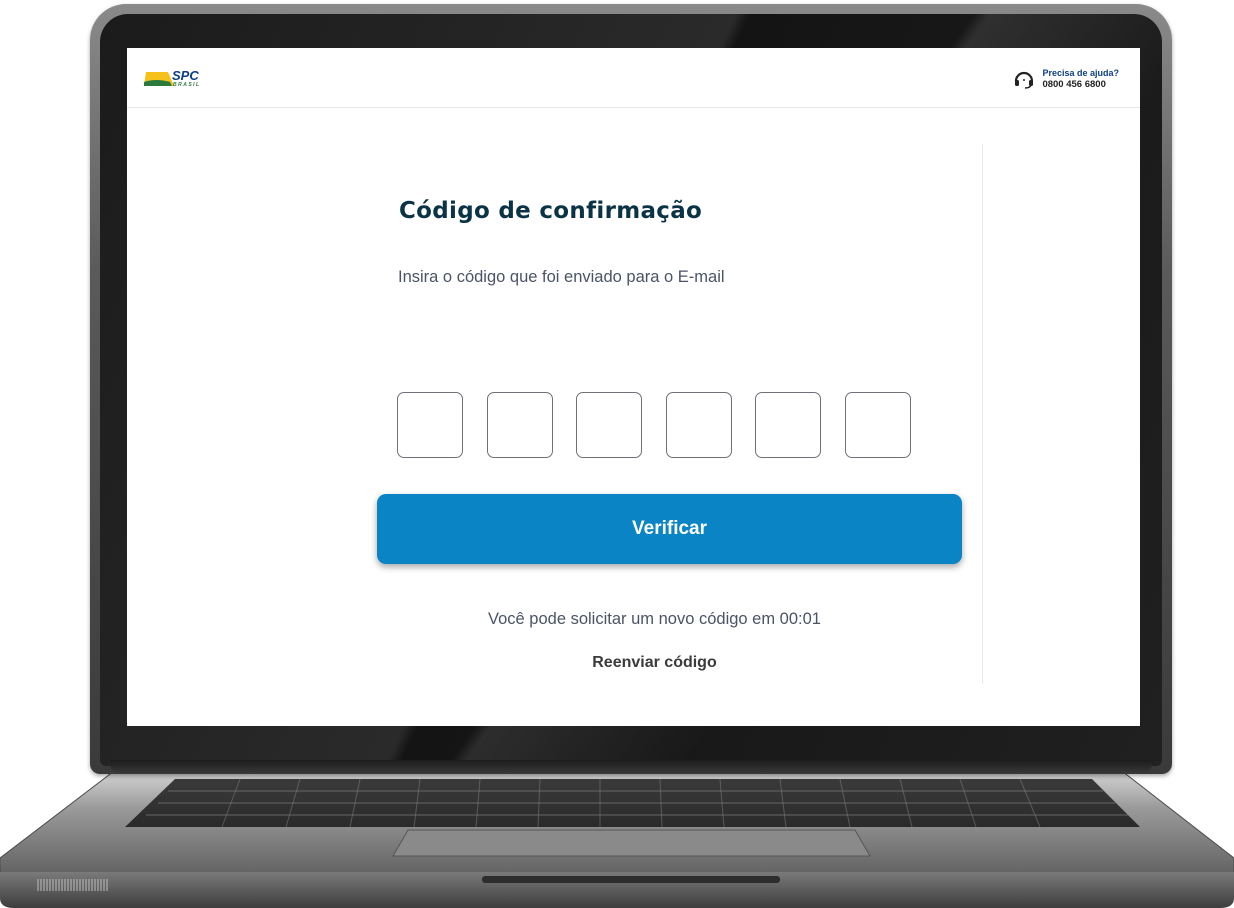 This screenshot has height=908, width=1234. What do you see at coordinates (698, 425) in the screenshot?
I see `code-digit-4-input` at bounding box center [698, 425].